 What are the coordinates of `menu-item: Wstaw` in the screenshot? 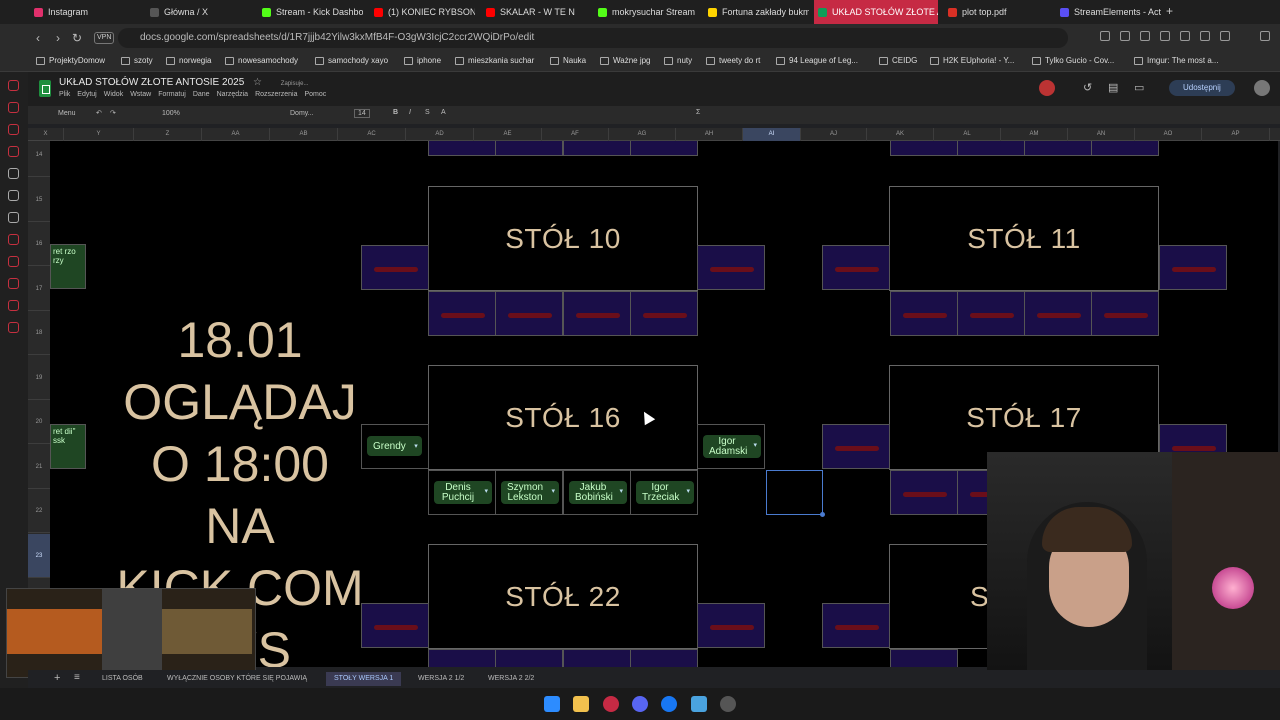 It's located at (140, 94).